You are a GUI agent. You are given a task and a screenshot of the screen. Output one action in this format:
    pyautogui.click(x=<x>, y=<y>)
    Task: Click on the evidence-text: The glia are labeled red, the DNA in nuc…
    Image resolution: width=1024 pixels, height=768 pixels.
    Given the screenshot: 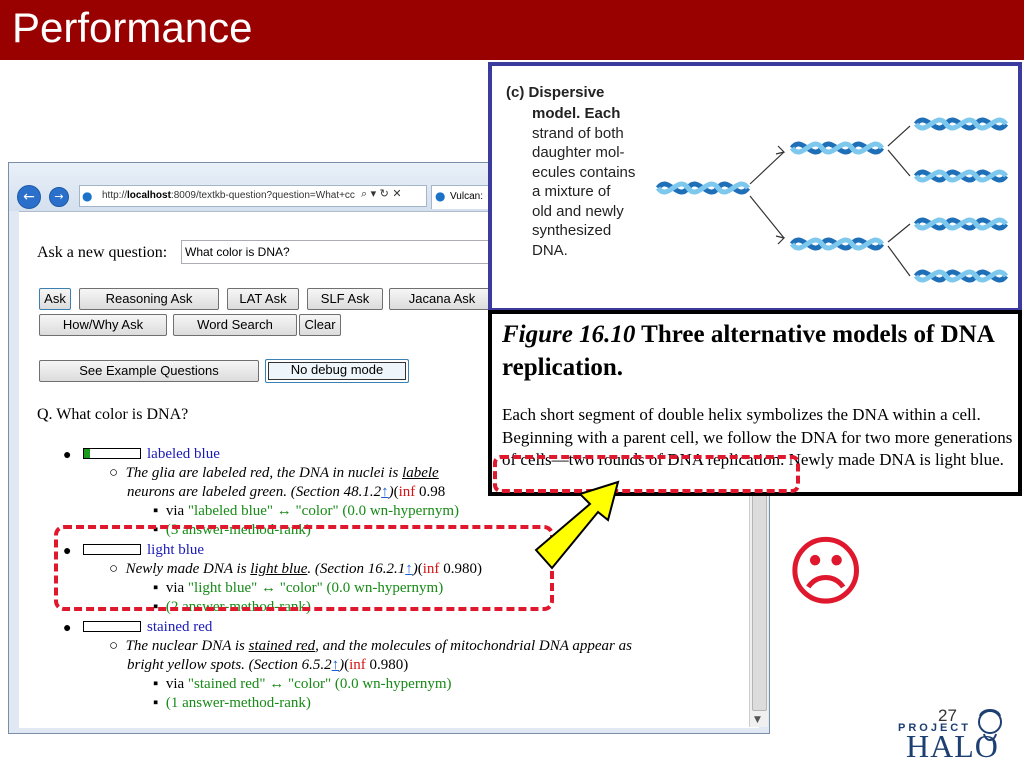 What is the action you would take?
    pyautogui.click(x=264, y=473)
    